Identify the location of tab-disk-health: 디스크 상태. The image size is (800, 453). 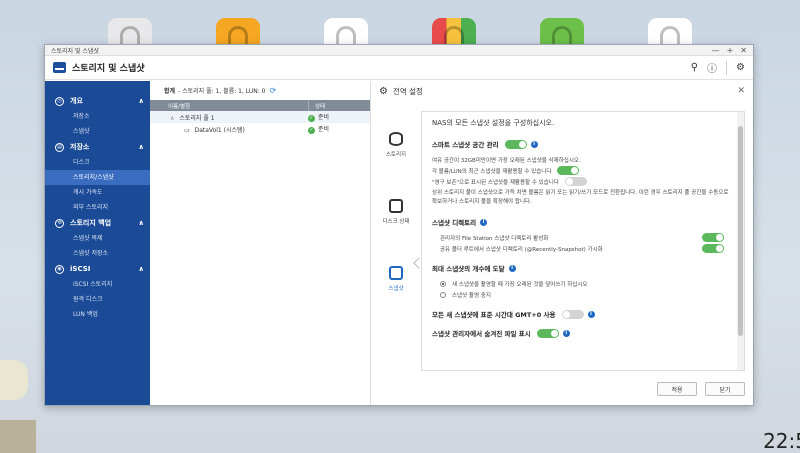
(396, 211).